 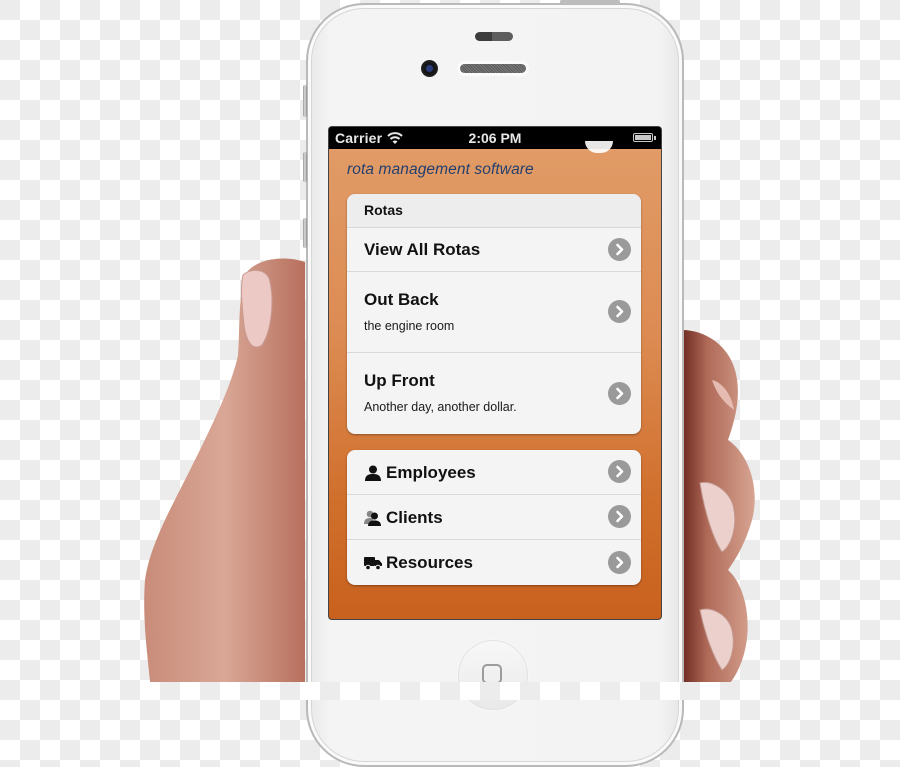 I want to click on list-item-title: Resources, so click(x=429, y=562).